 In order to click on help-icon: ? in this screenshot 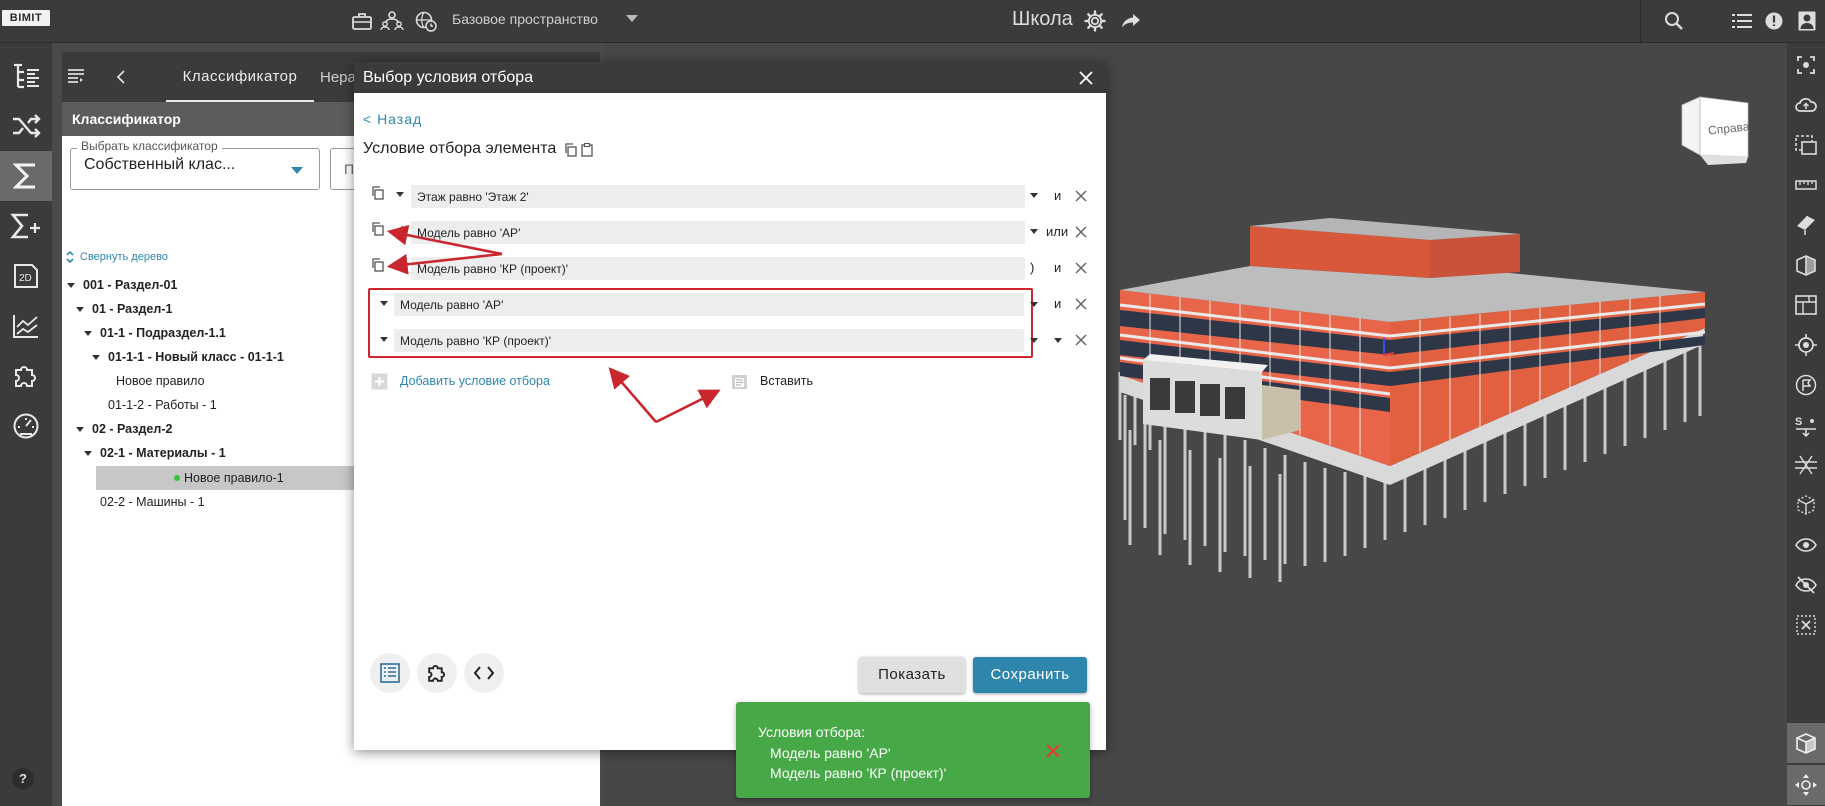, I will do `click(23, 779)`.